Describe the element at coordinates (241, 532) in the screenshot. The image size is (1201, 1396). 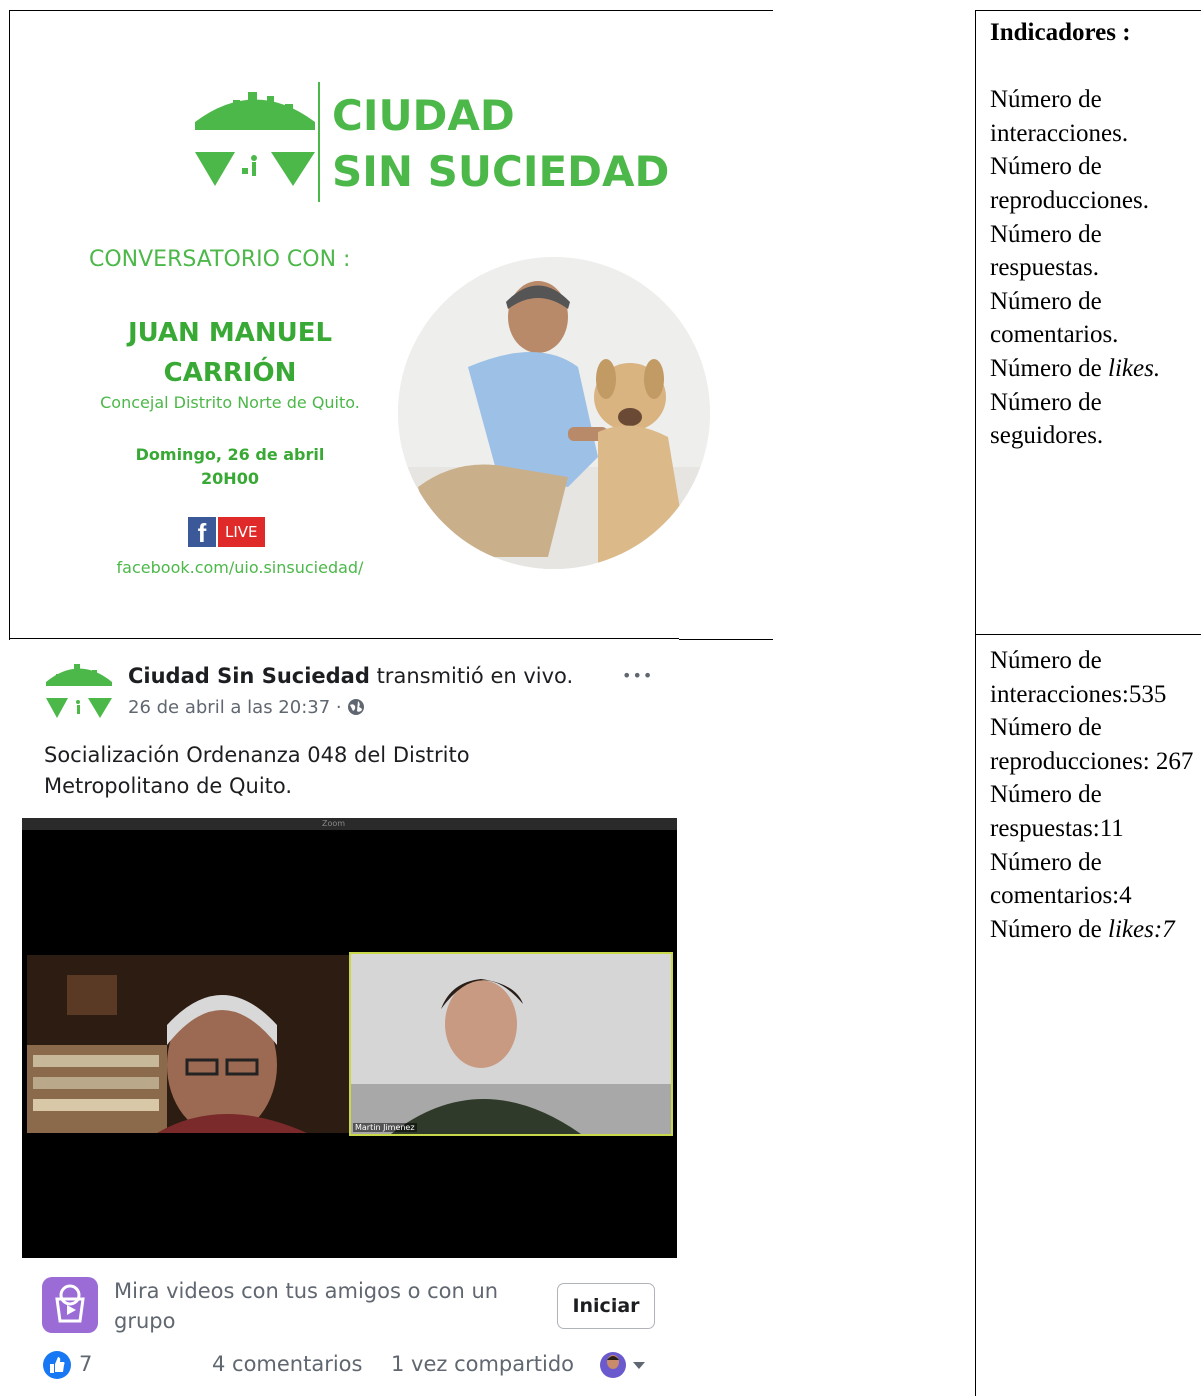
I see `live-label: LIVE` at that location.